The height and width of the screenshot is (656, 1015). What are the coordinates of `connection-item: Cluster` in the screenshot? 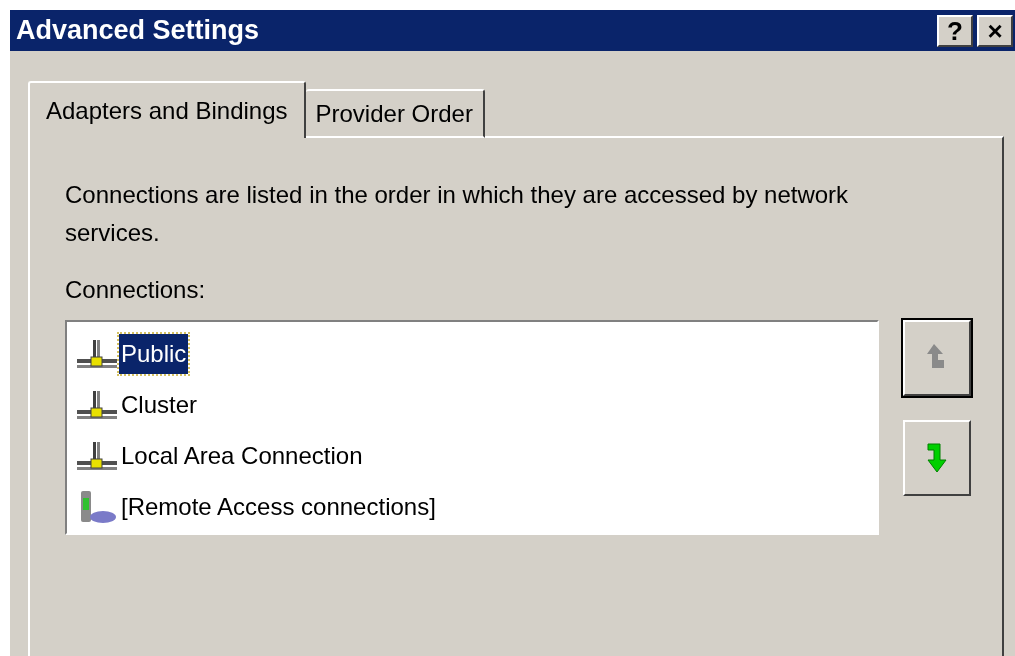 It's located at (159, 404).